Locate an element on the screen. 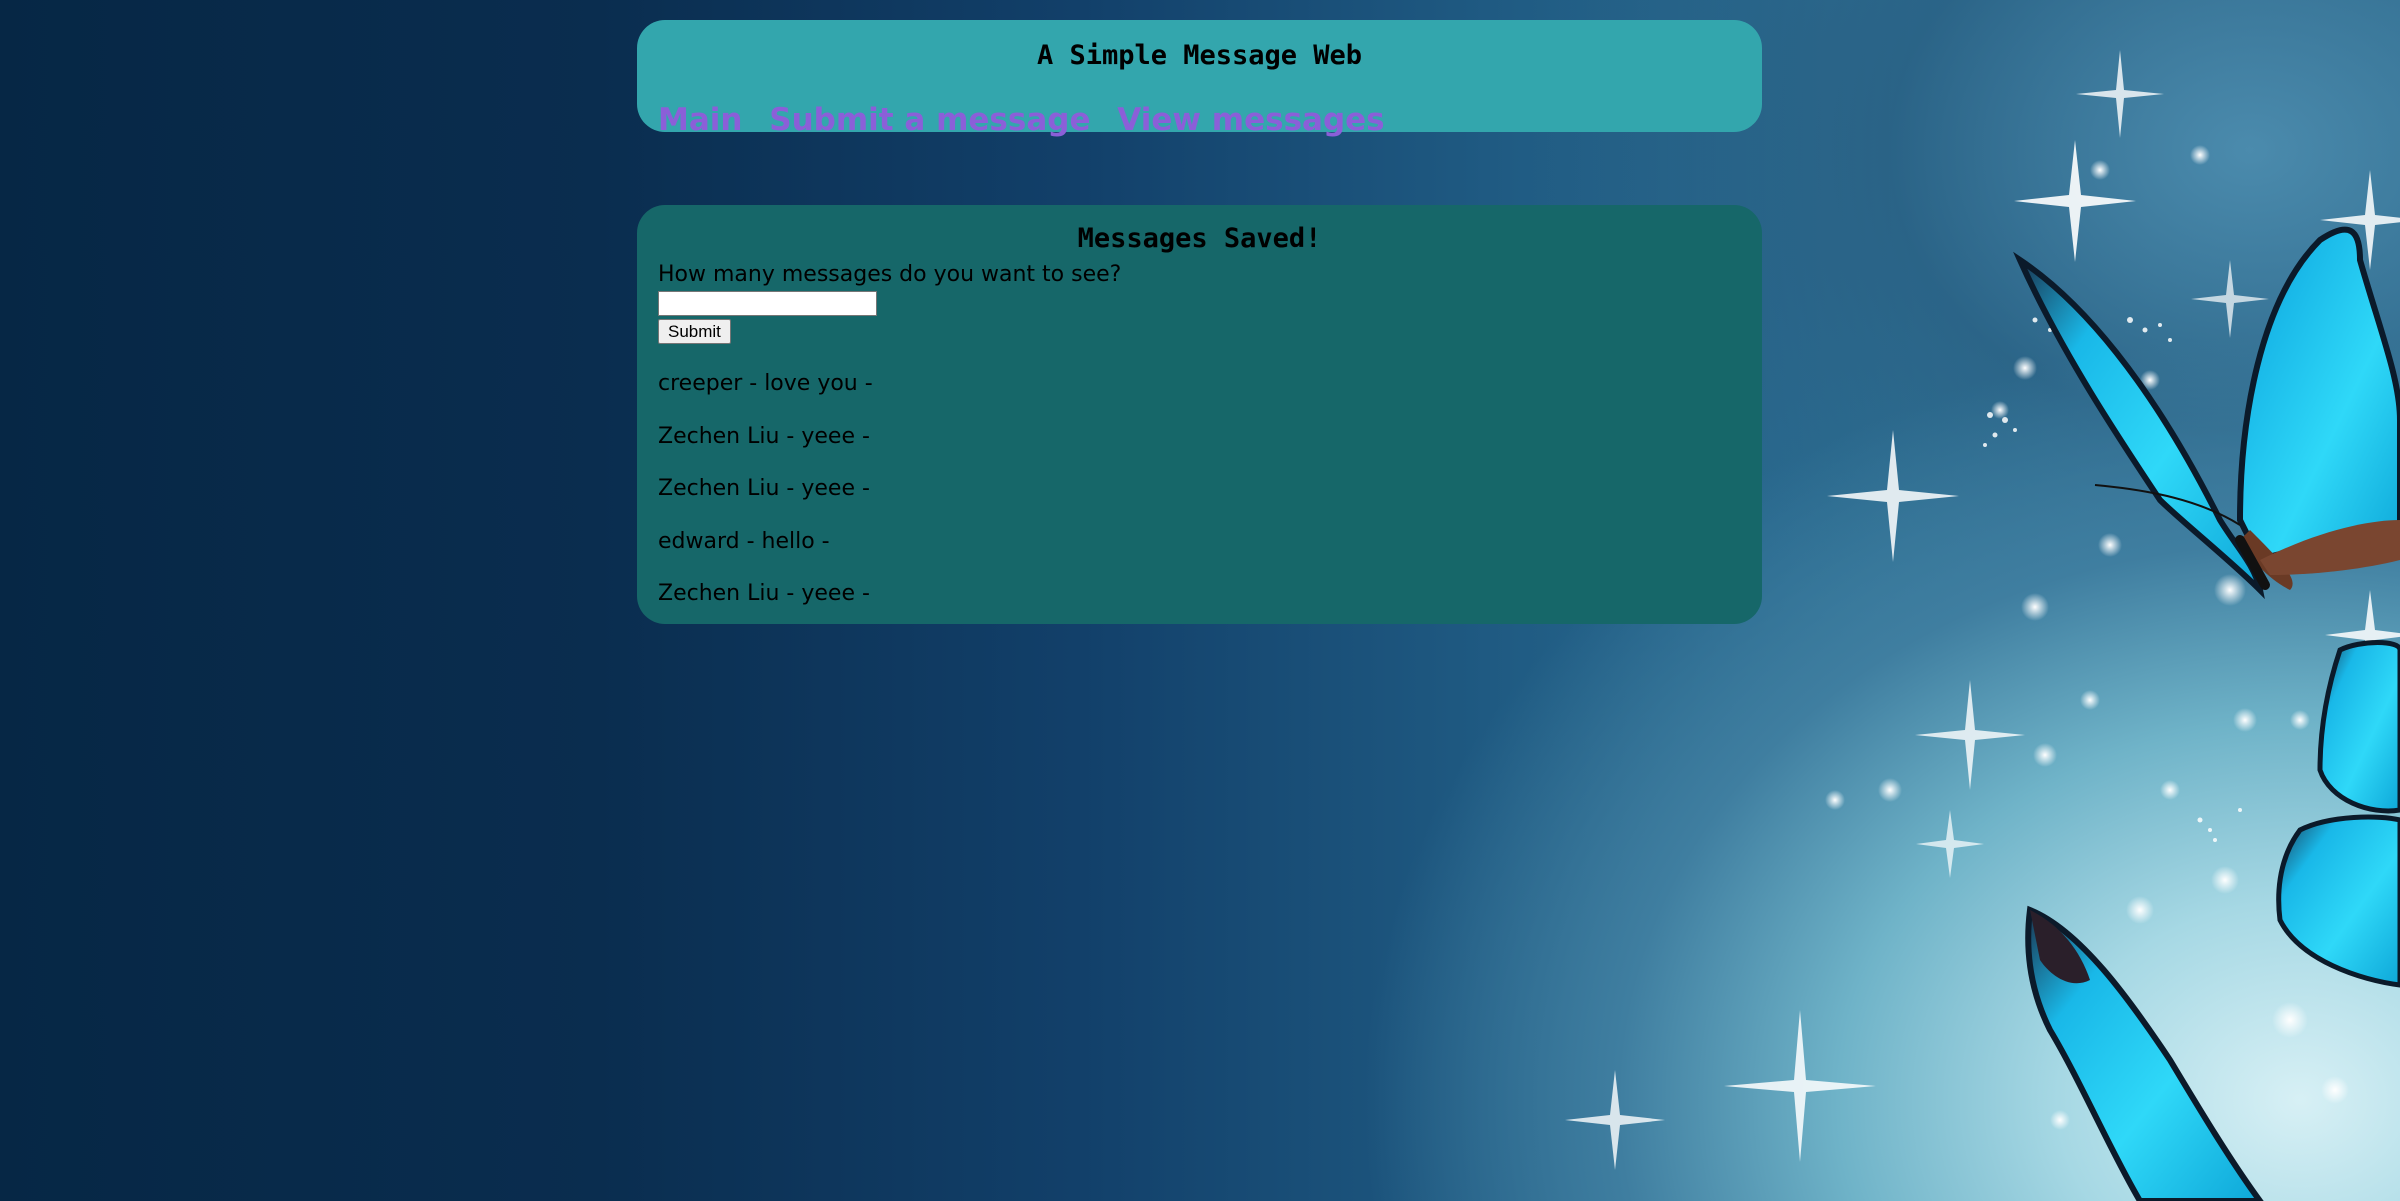 This screenshot has width=2400, height=1201. butterfly-upper is located at coordinates (2206, 413).